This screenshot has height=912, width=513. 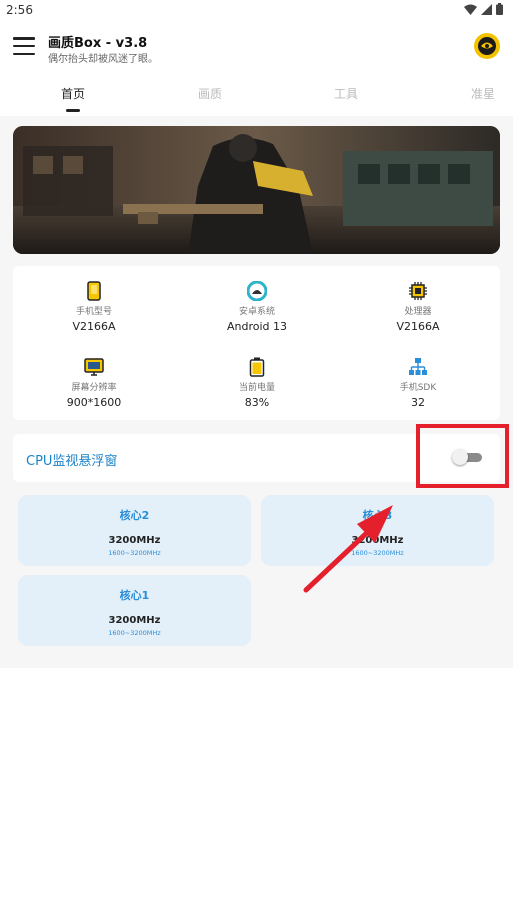 I want to click on info-sdk: 手机SDK 32, so click(x=418, y=382).